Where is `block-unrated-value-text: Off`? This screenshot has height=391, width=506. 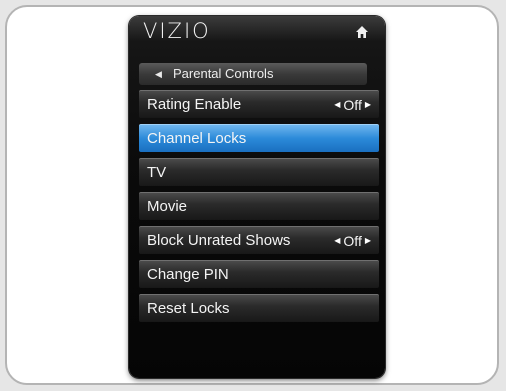
block-unrated-value-text: Off is located at coordinates (352, 241).